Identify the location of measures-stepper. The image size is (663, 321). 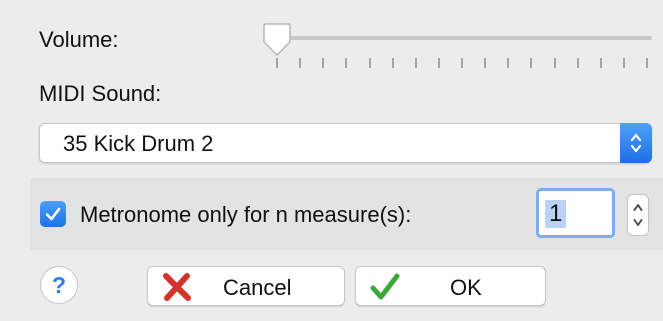
(638, 215).